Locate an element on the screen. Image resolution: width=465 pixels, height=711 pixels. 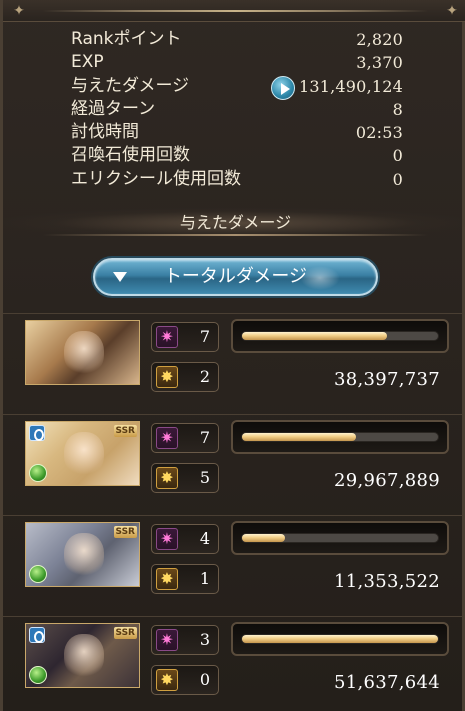
stat-exp: EXP 3,370 is located at coordinates (237, 62).